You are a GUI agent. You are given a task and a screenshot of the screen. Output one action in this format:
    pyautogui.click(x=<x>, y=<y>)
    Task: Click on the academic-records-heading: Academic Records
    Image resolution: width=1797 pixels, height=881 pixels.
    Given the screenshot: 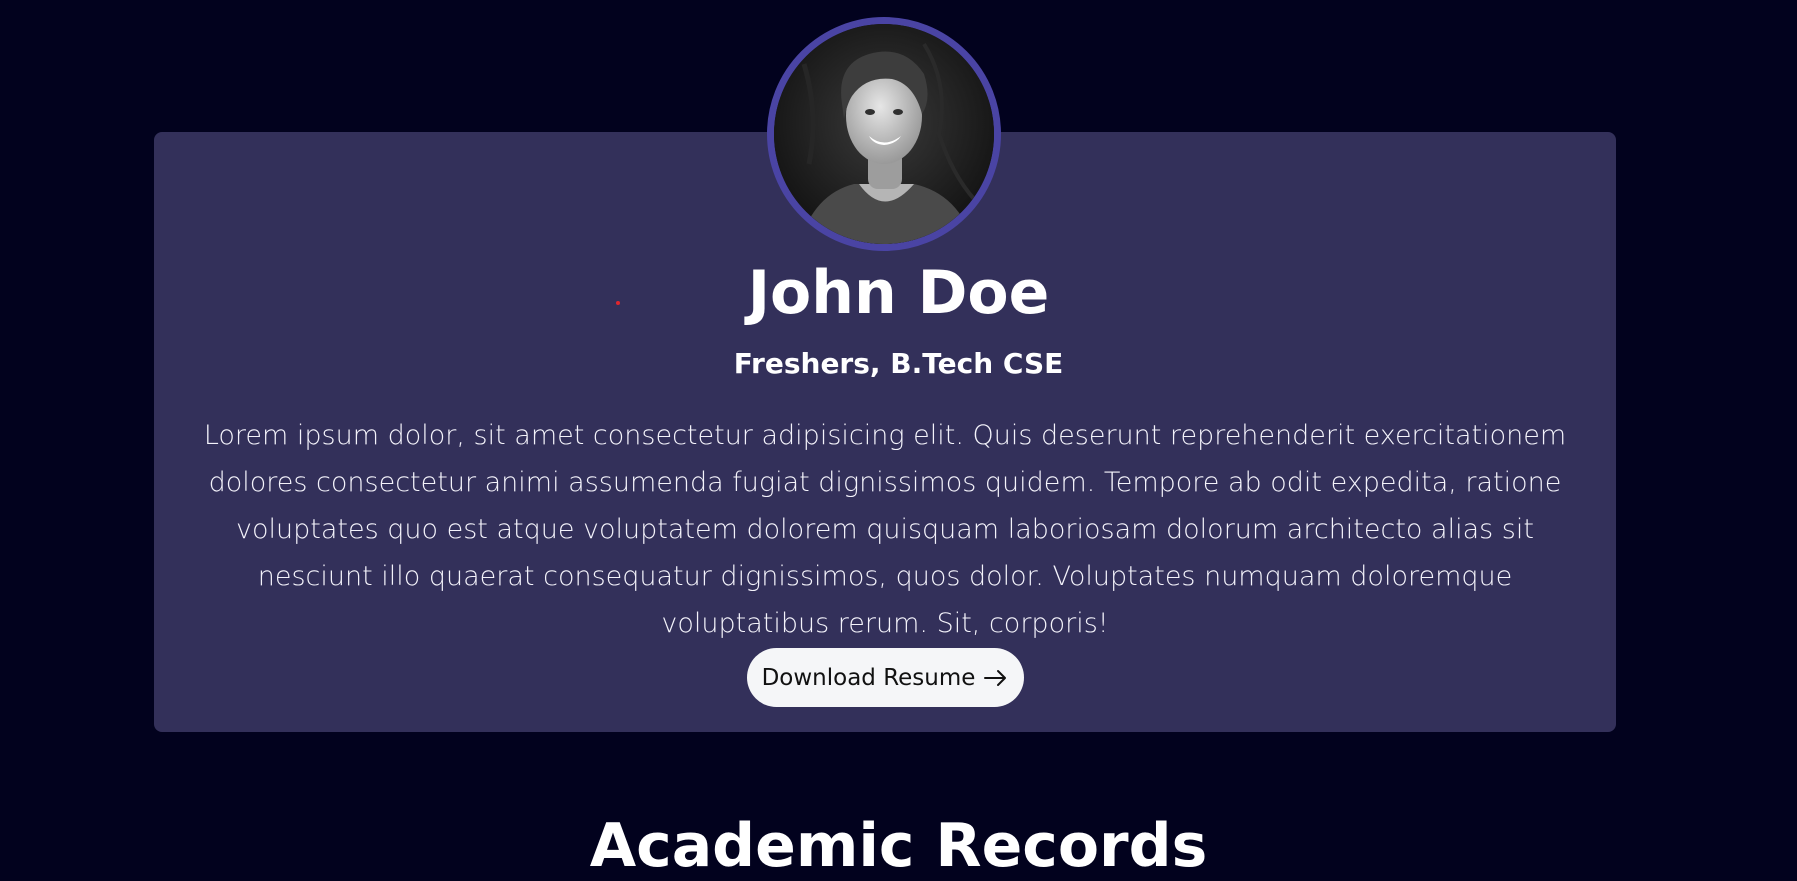 What is the action you would take?
    pyautogui.click(x=898, y=846)
    